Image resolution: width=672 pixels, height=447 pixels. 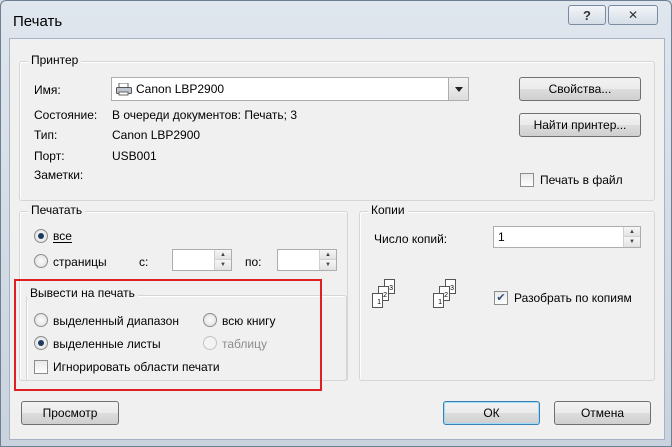 I want to click on copies-count-spinner: 1 ▲ ▼, so click(x=567, y=237).